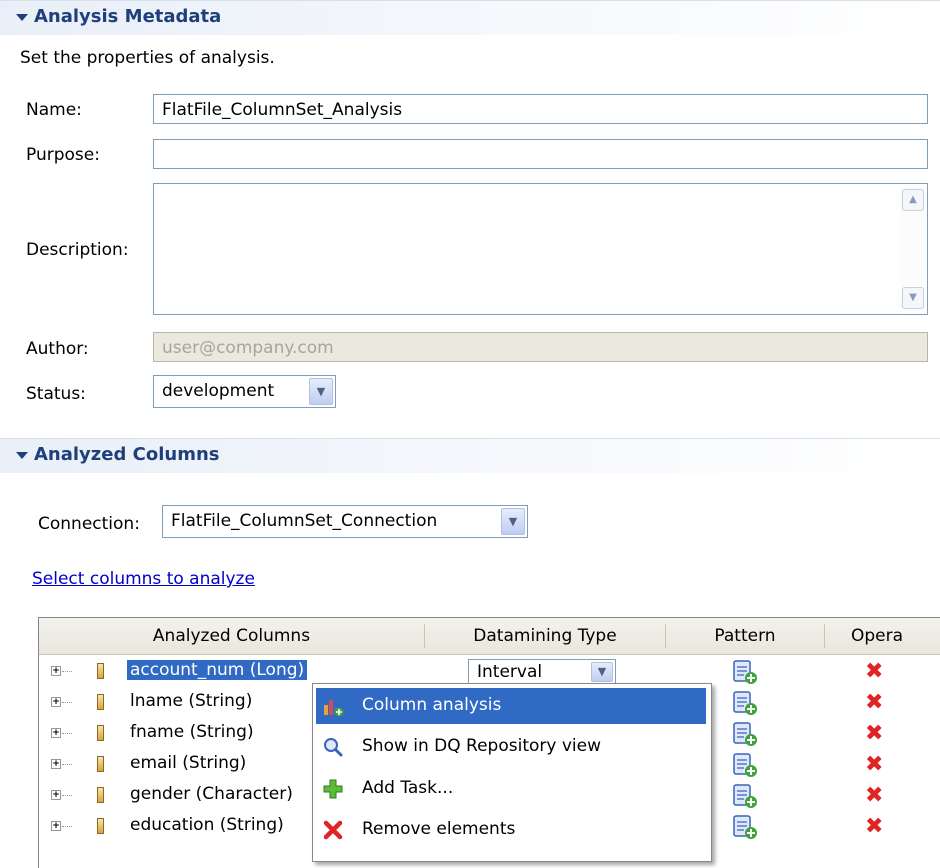 Image resolution: width=940 pixels, height=868 pixels. Describe the element at coordinates (231, 636) in the screenshot. I see `column-header-analyzed-columns: Analyzed Columns` at that location.